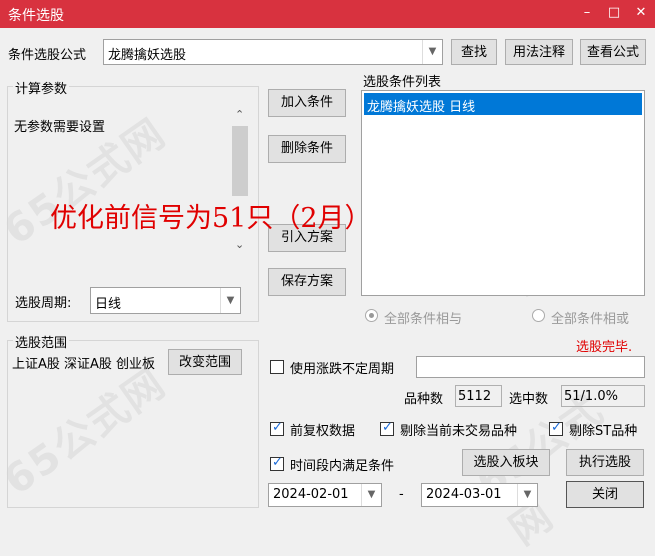 This screenshot has width=655, height=556. Describe the element at coordinates (530, 367) in the screenshot. I see `uncertain-period-input` at that location.